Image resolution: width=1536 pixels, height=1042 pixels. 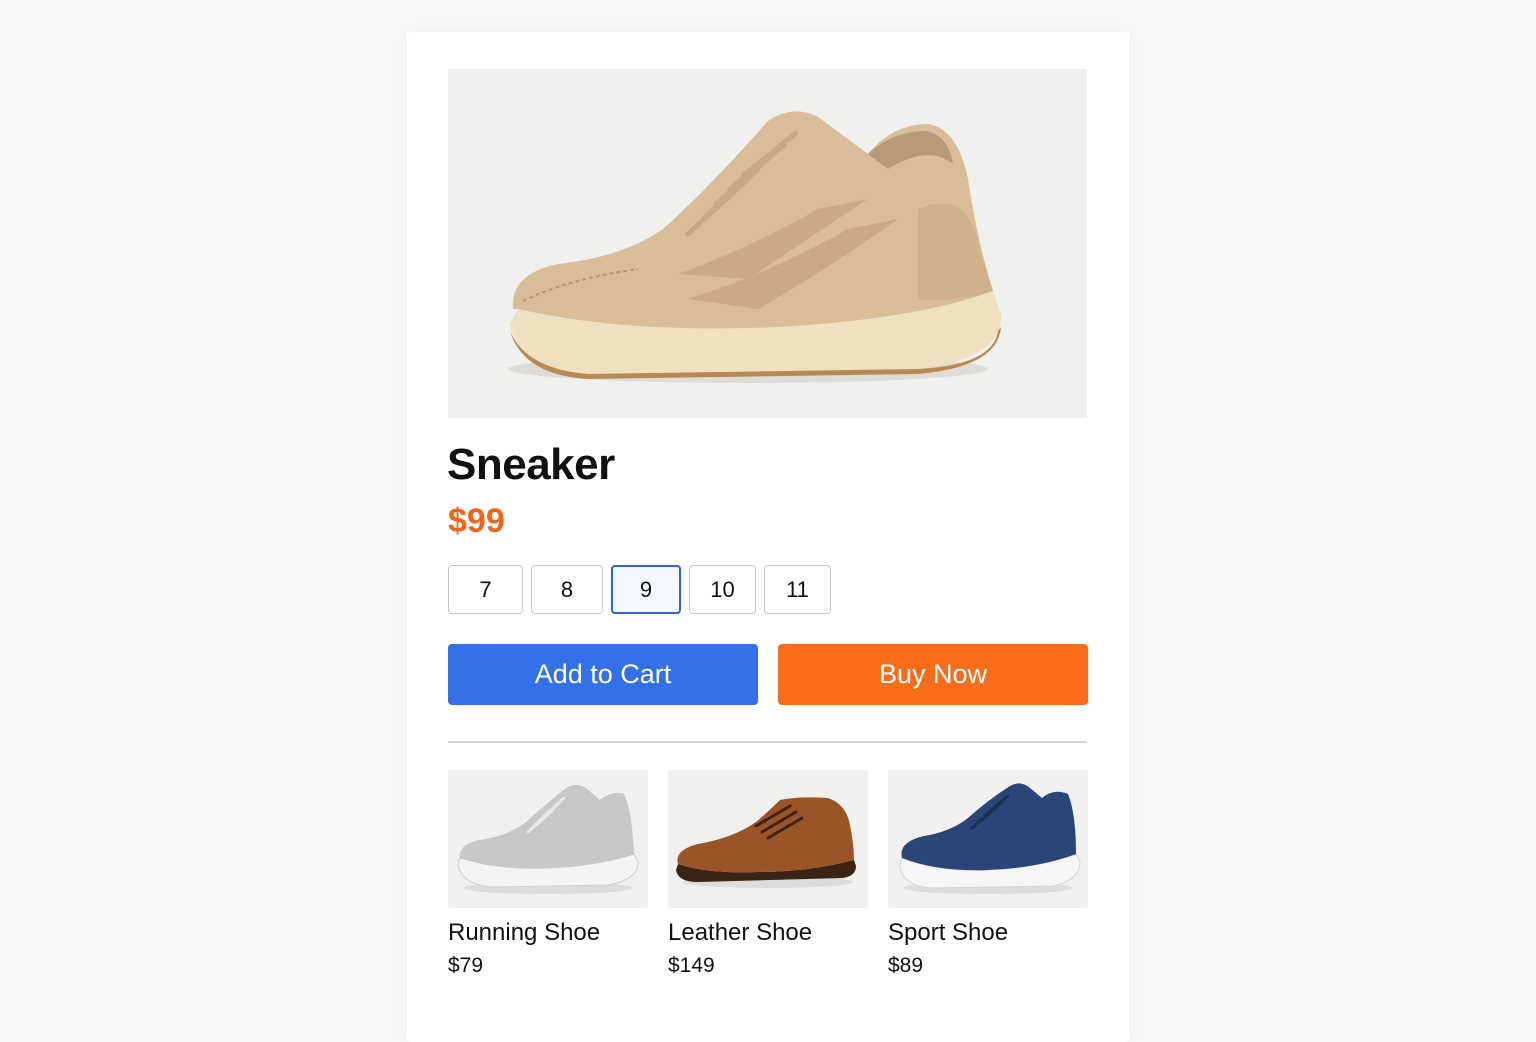 I want to click on related-product-price: $79, so click(x=466, y=966).